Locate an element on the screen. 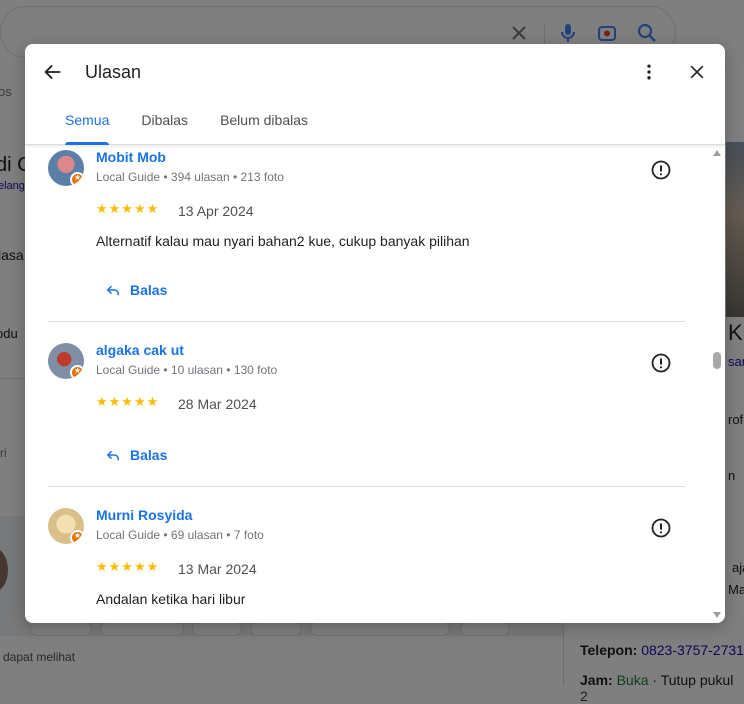  more-options-button is located at coordinates (649, 72).